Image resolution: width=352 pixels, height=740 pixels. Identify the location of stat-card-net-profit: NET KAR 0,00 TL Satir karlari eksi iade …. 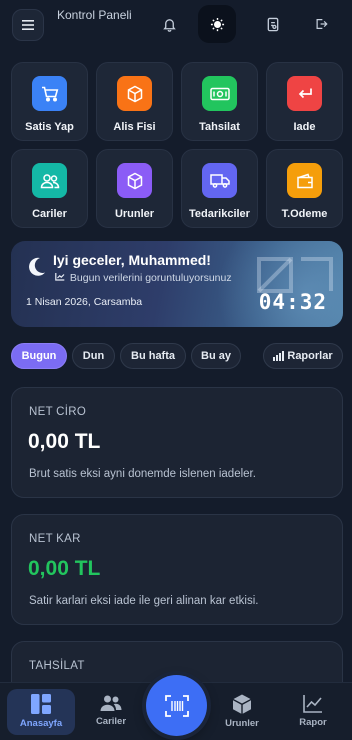
(177, 569).